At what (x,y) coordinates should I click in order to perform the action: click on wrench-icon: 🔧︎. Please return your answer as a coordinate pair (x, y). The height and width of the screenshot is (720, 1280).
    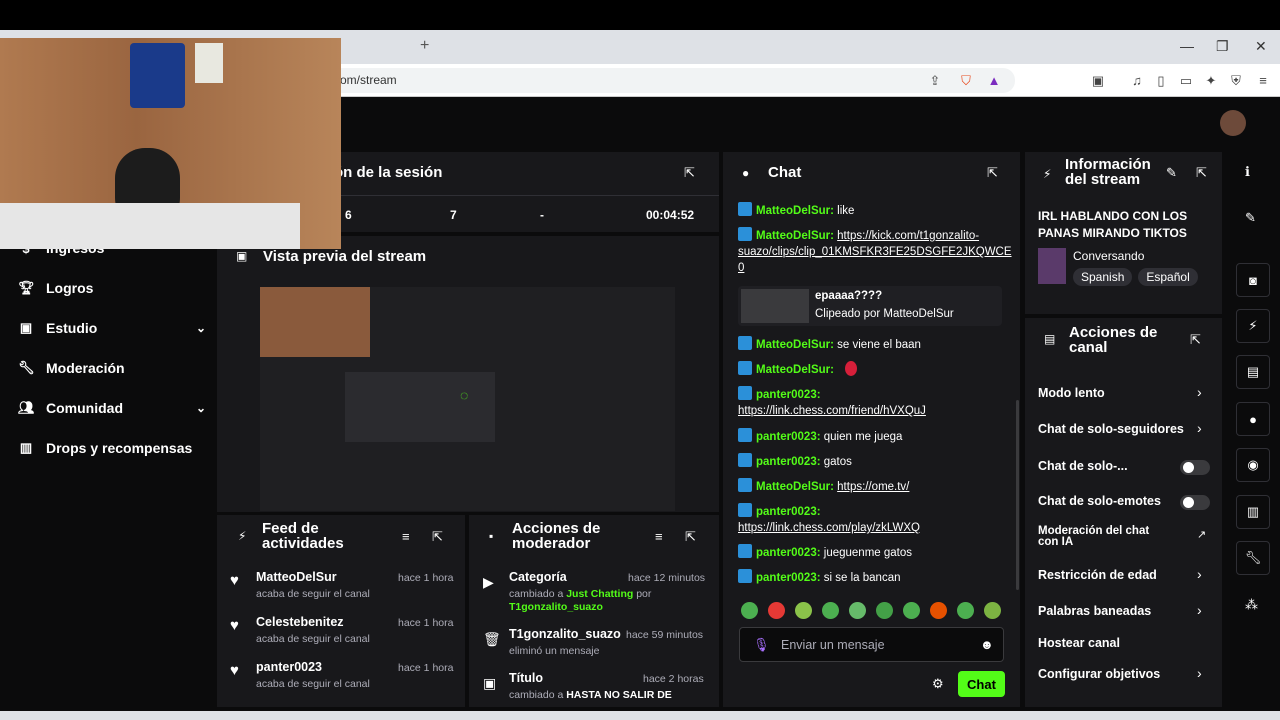
    Looking at the image, I should click on (1253, 558).